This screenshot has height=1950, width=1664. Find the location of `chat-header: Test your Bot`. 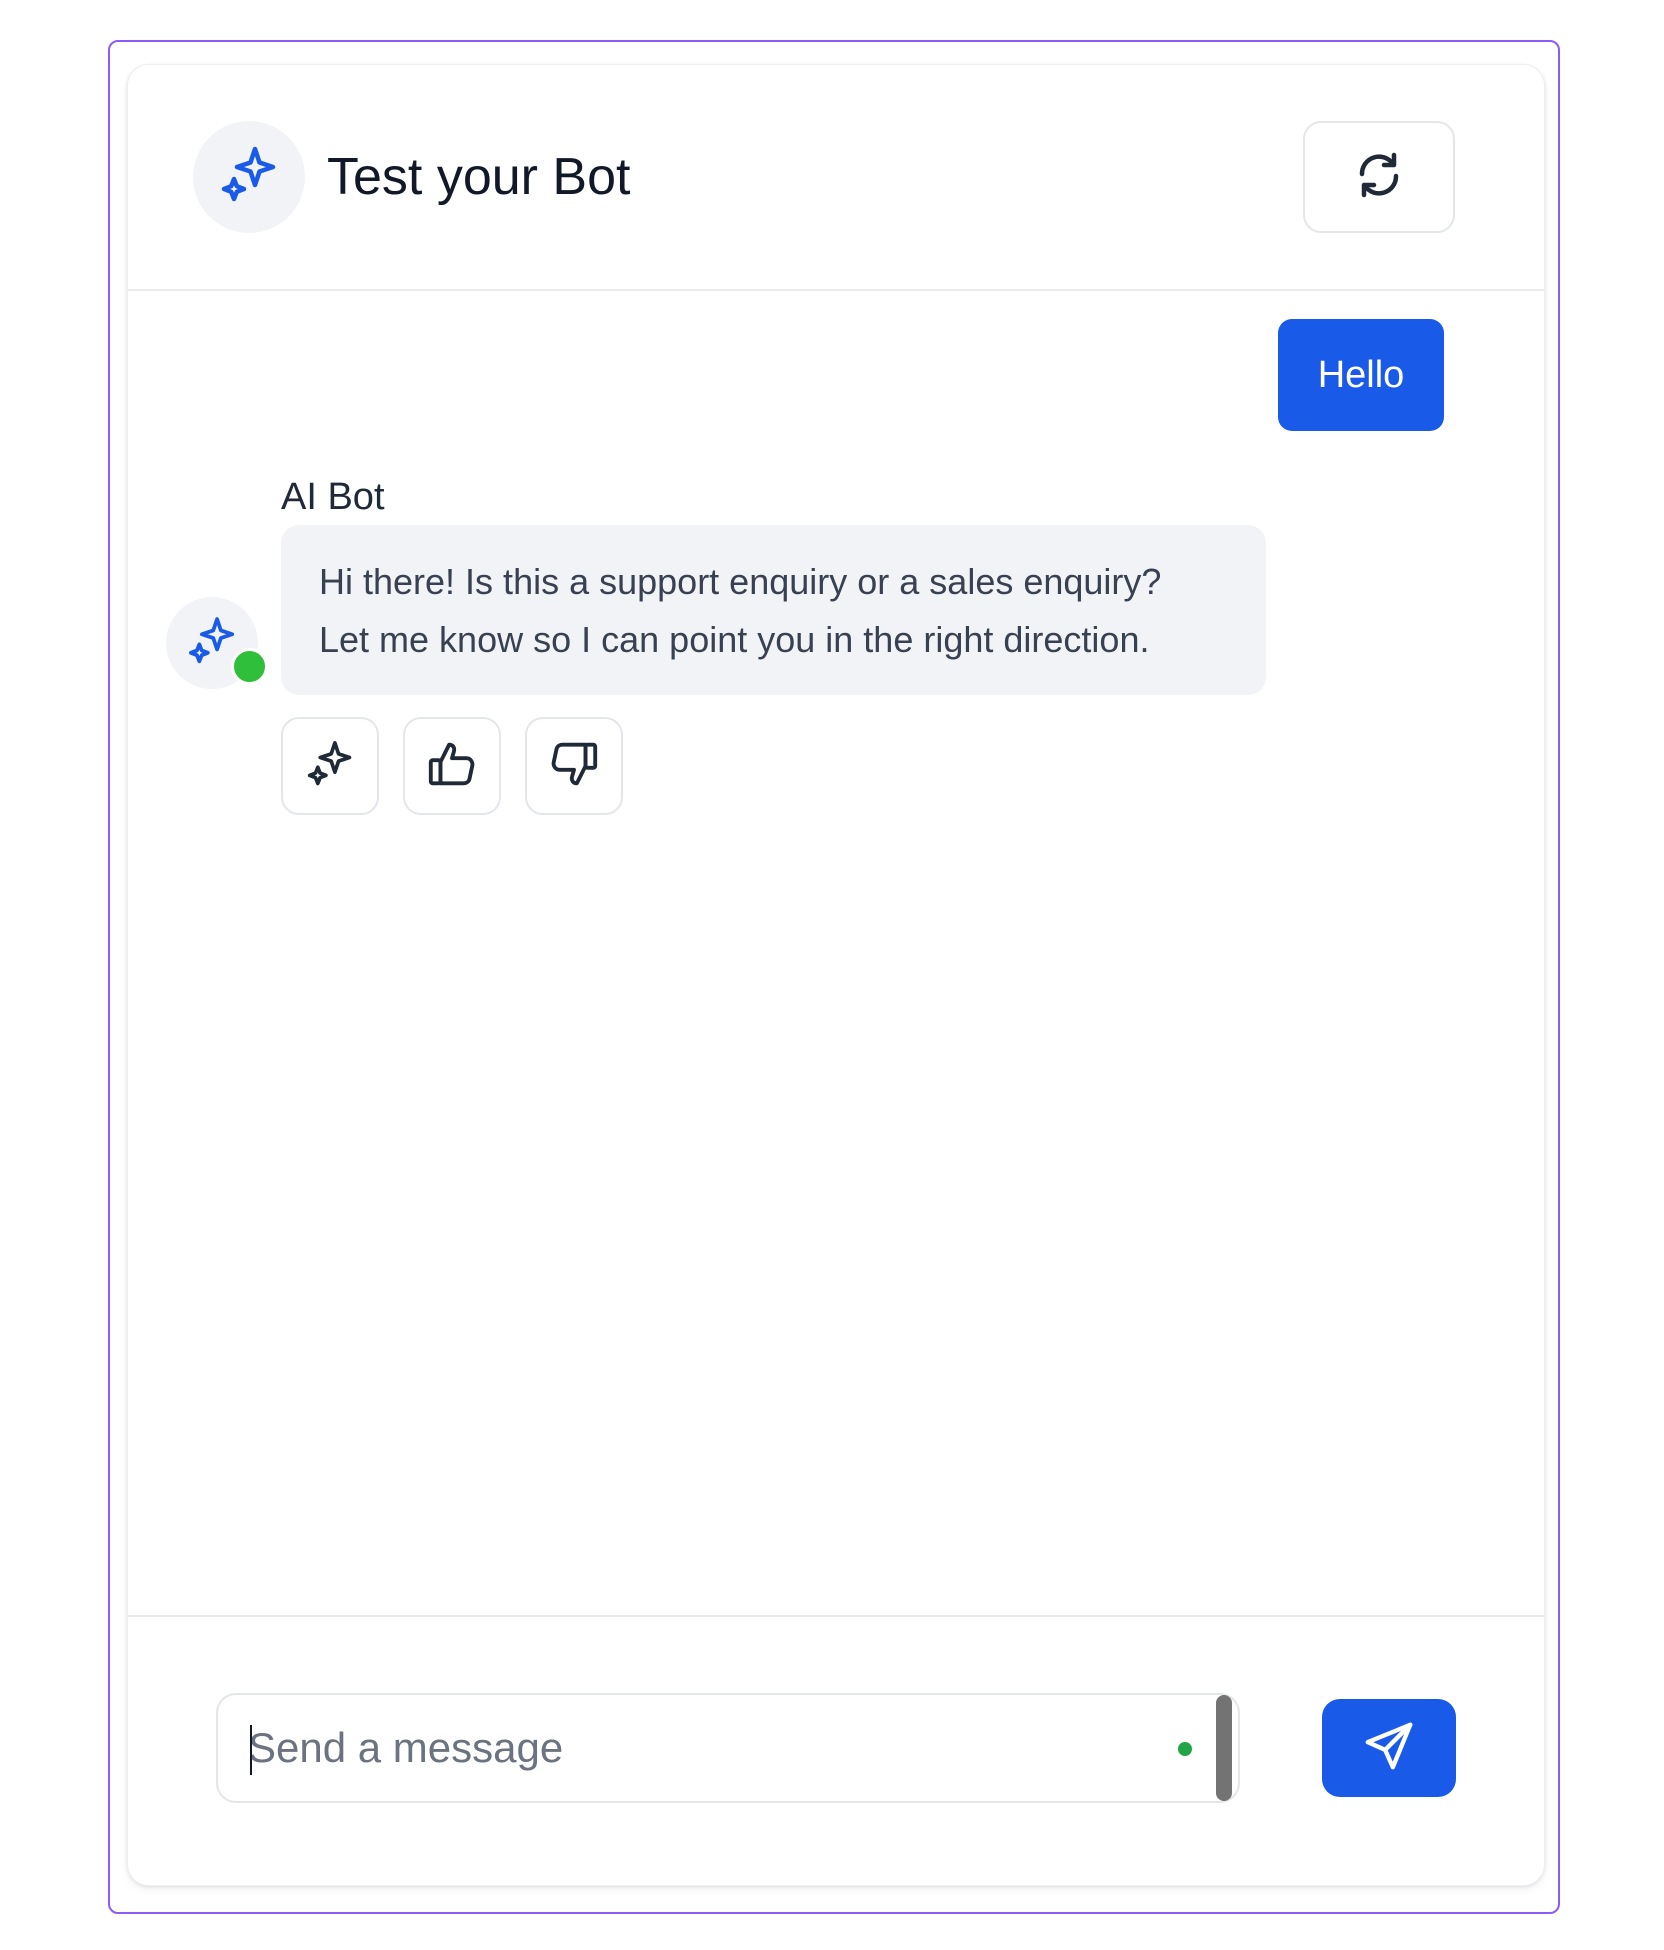

chat-header: Test your Bot is located at coordinates (836, 178).